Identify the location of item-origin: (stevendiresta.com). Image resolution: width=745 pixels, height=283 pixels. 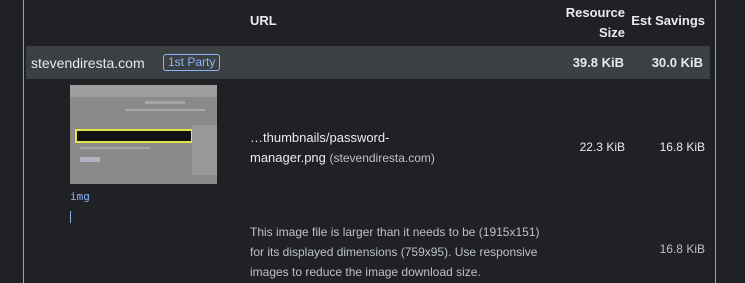
(382, 158).